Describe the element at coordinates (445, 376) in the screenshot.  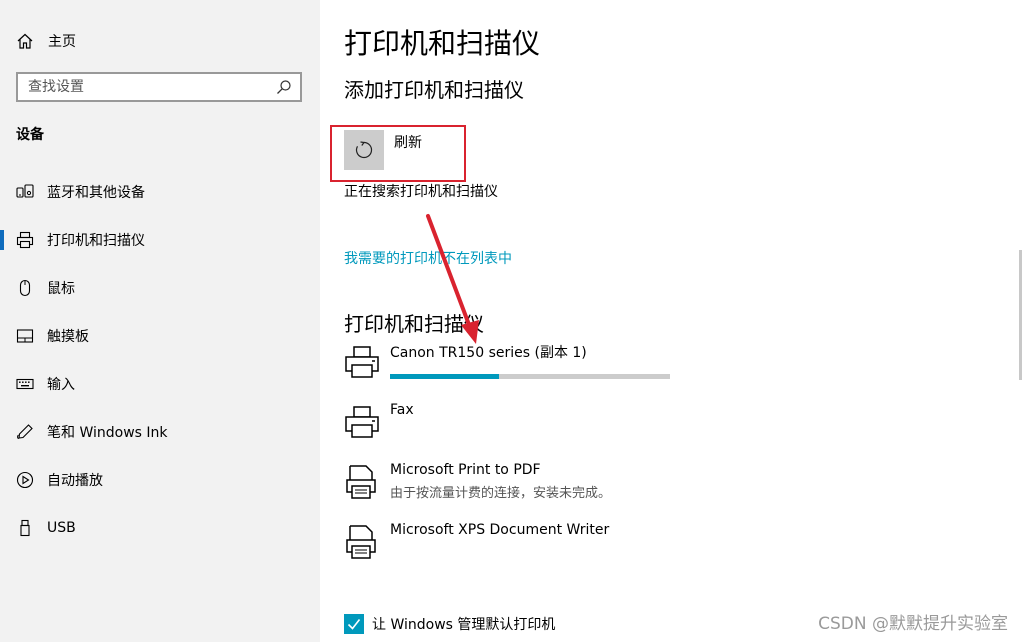
I see `install-progress-fill` at that location.